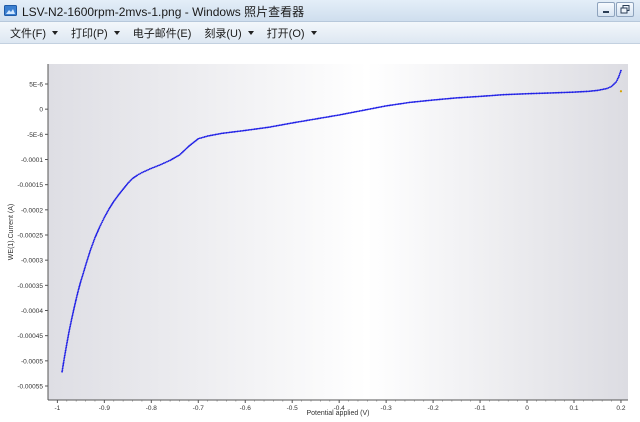  What do you see at coordinates (292, 33) in the screenshot?
I see `menu-open: 打开(O)` at bounding box center [292, 33].